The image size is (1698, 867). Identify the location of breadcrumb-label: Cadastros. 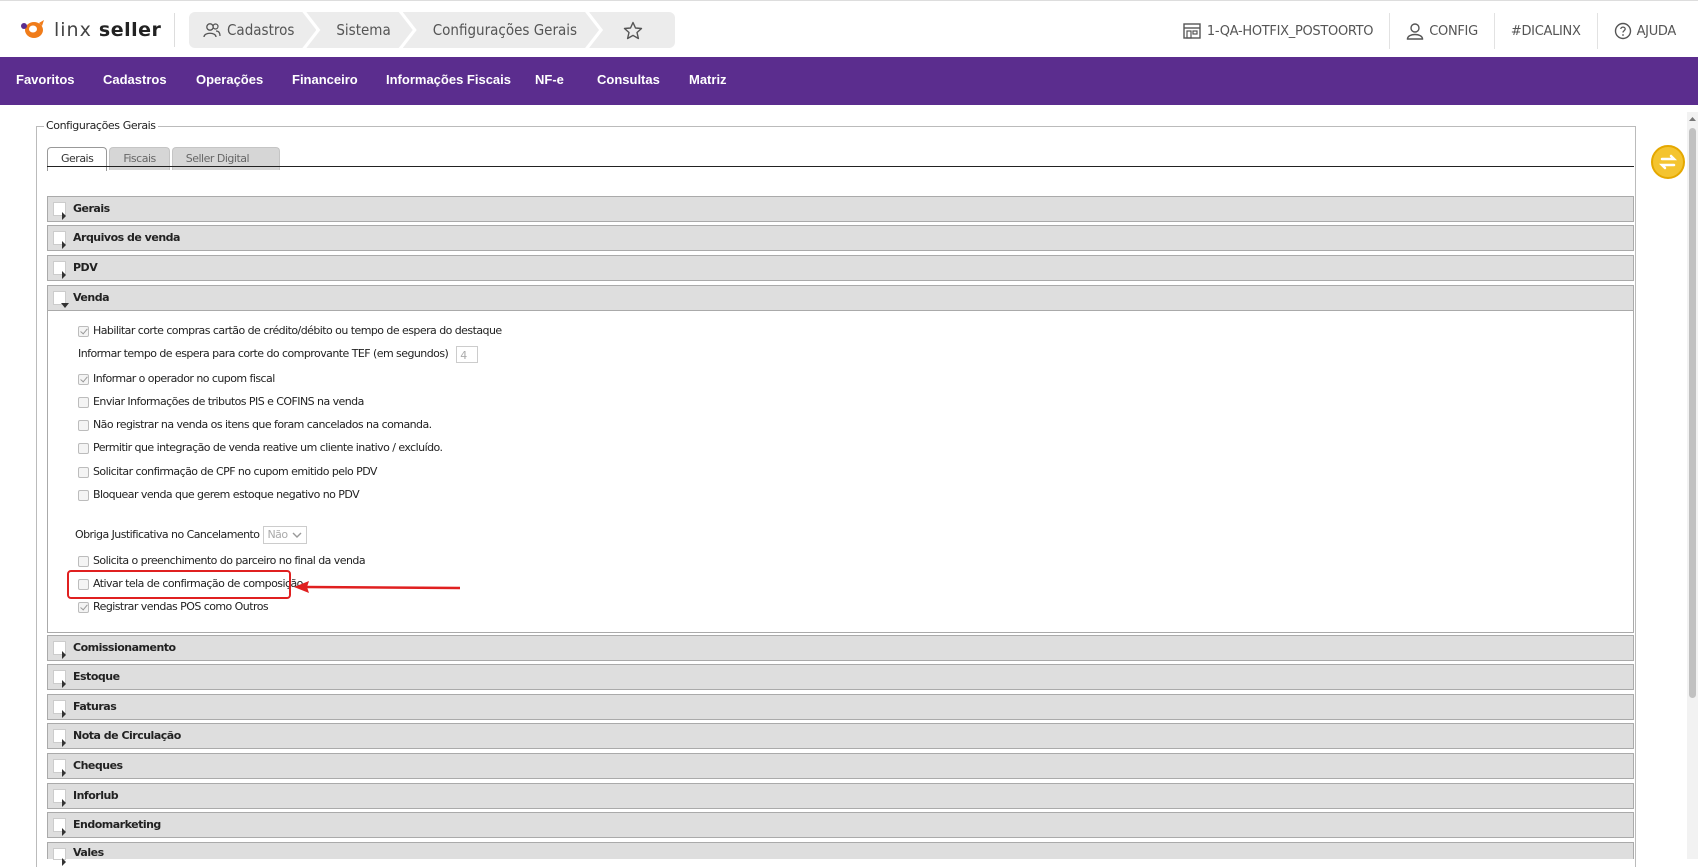
(261, 30).